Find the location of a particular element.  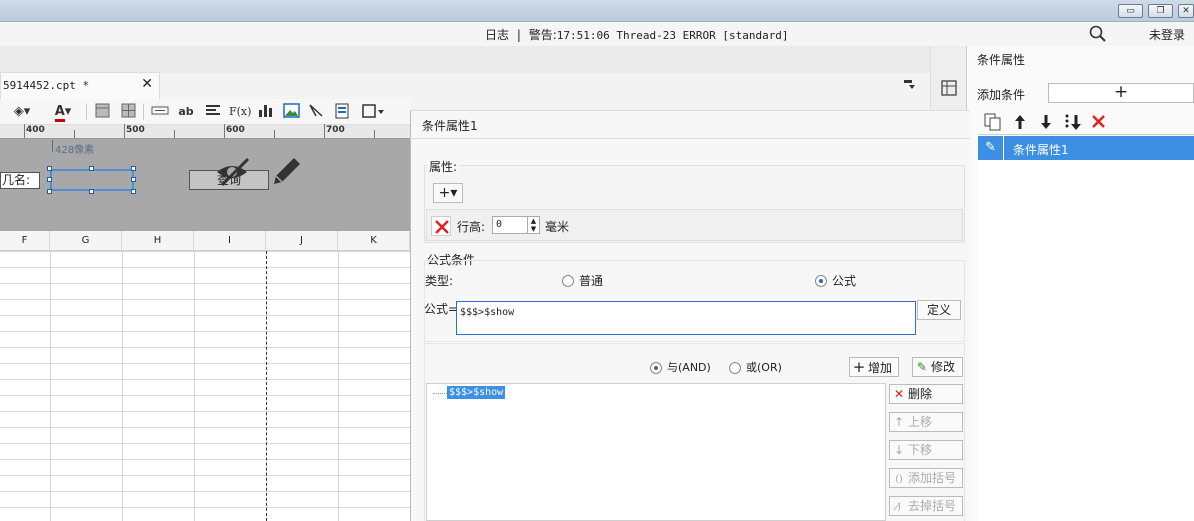

and-label: 与(AND) is located at coordinates (689, 367).